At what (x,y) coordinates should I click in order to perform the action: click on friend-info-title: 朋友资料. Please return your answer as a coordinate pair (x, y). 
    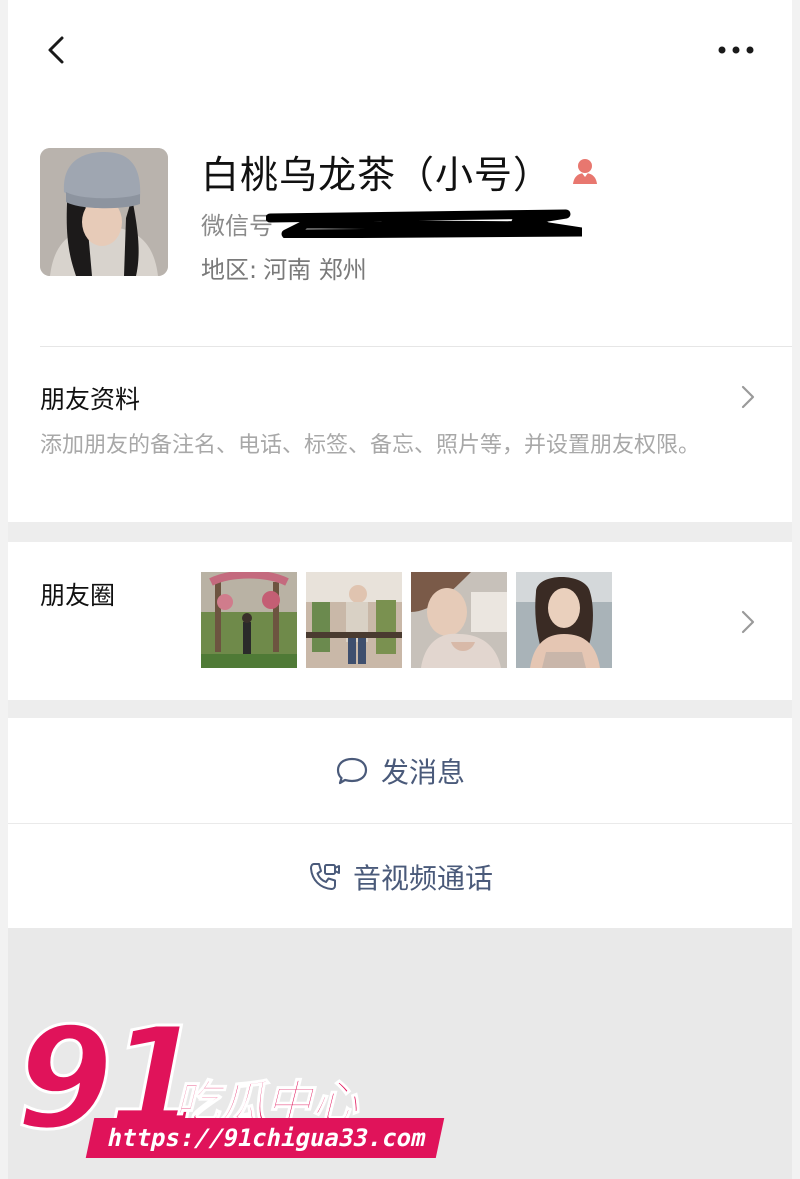
    Looking at the image, I should click on (90, 398).